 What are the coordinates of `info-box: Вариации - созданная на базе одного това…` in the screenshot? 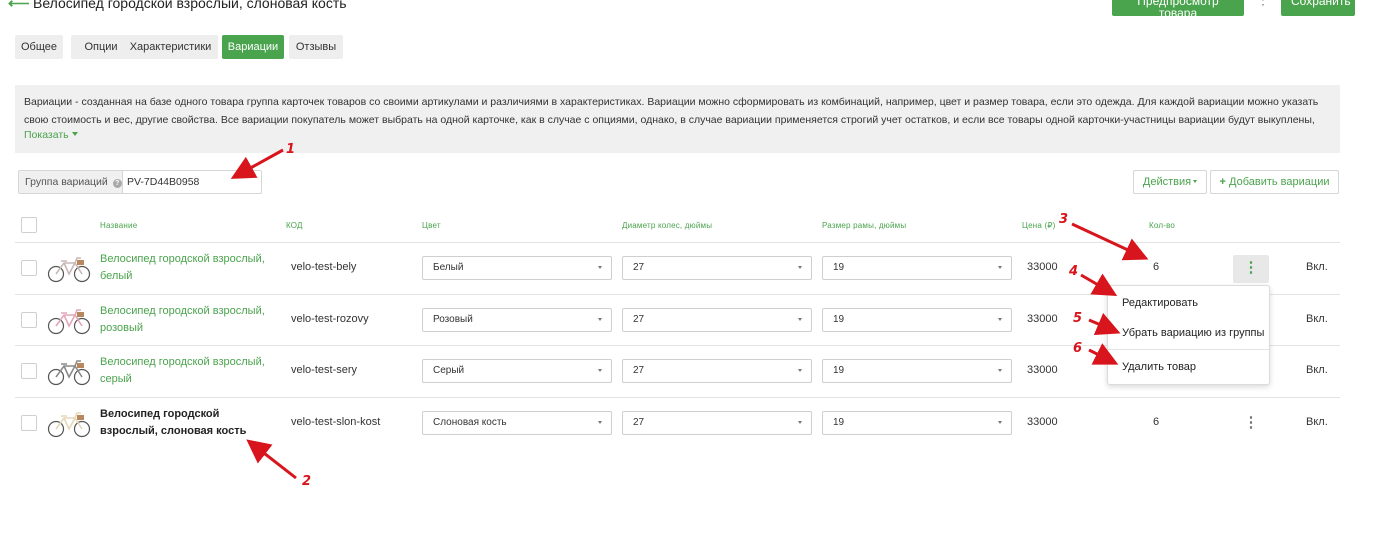 It's located at (677, 119).